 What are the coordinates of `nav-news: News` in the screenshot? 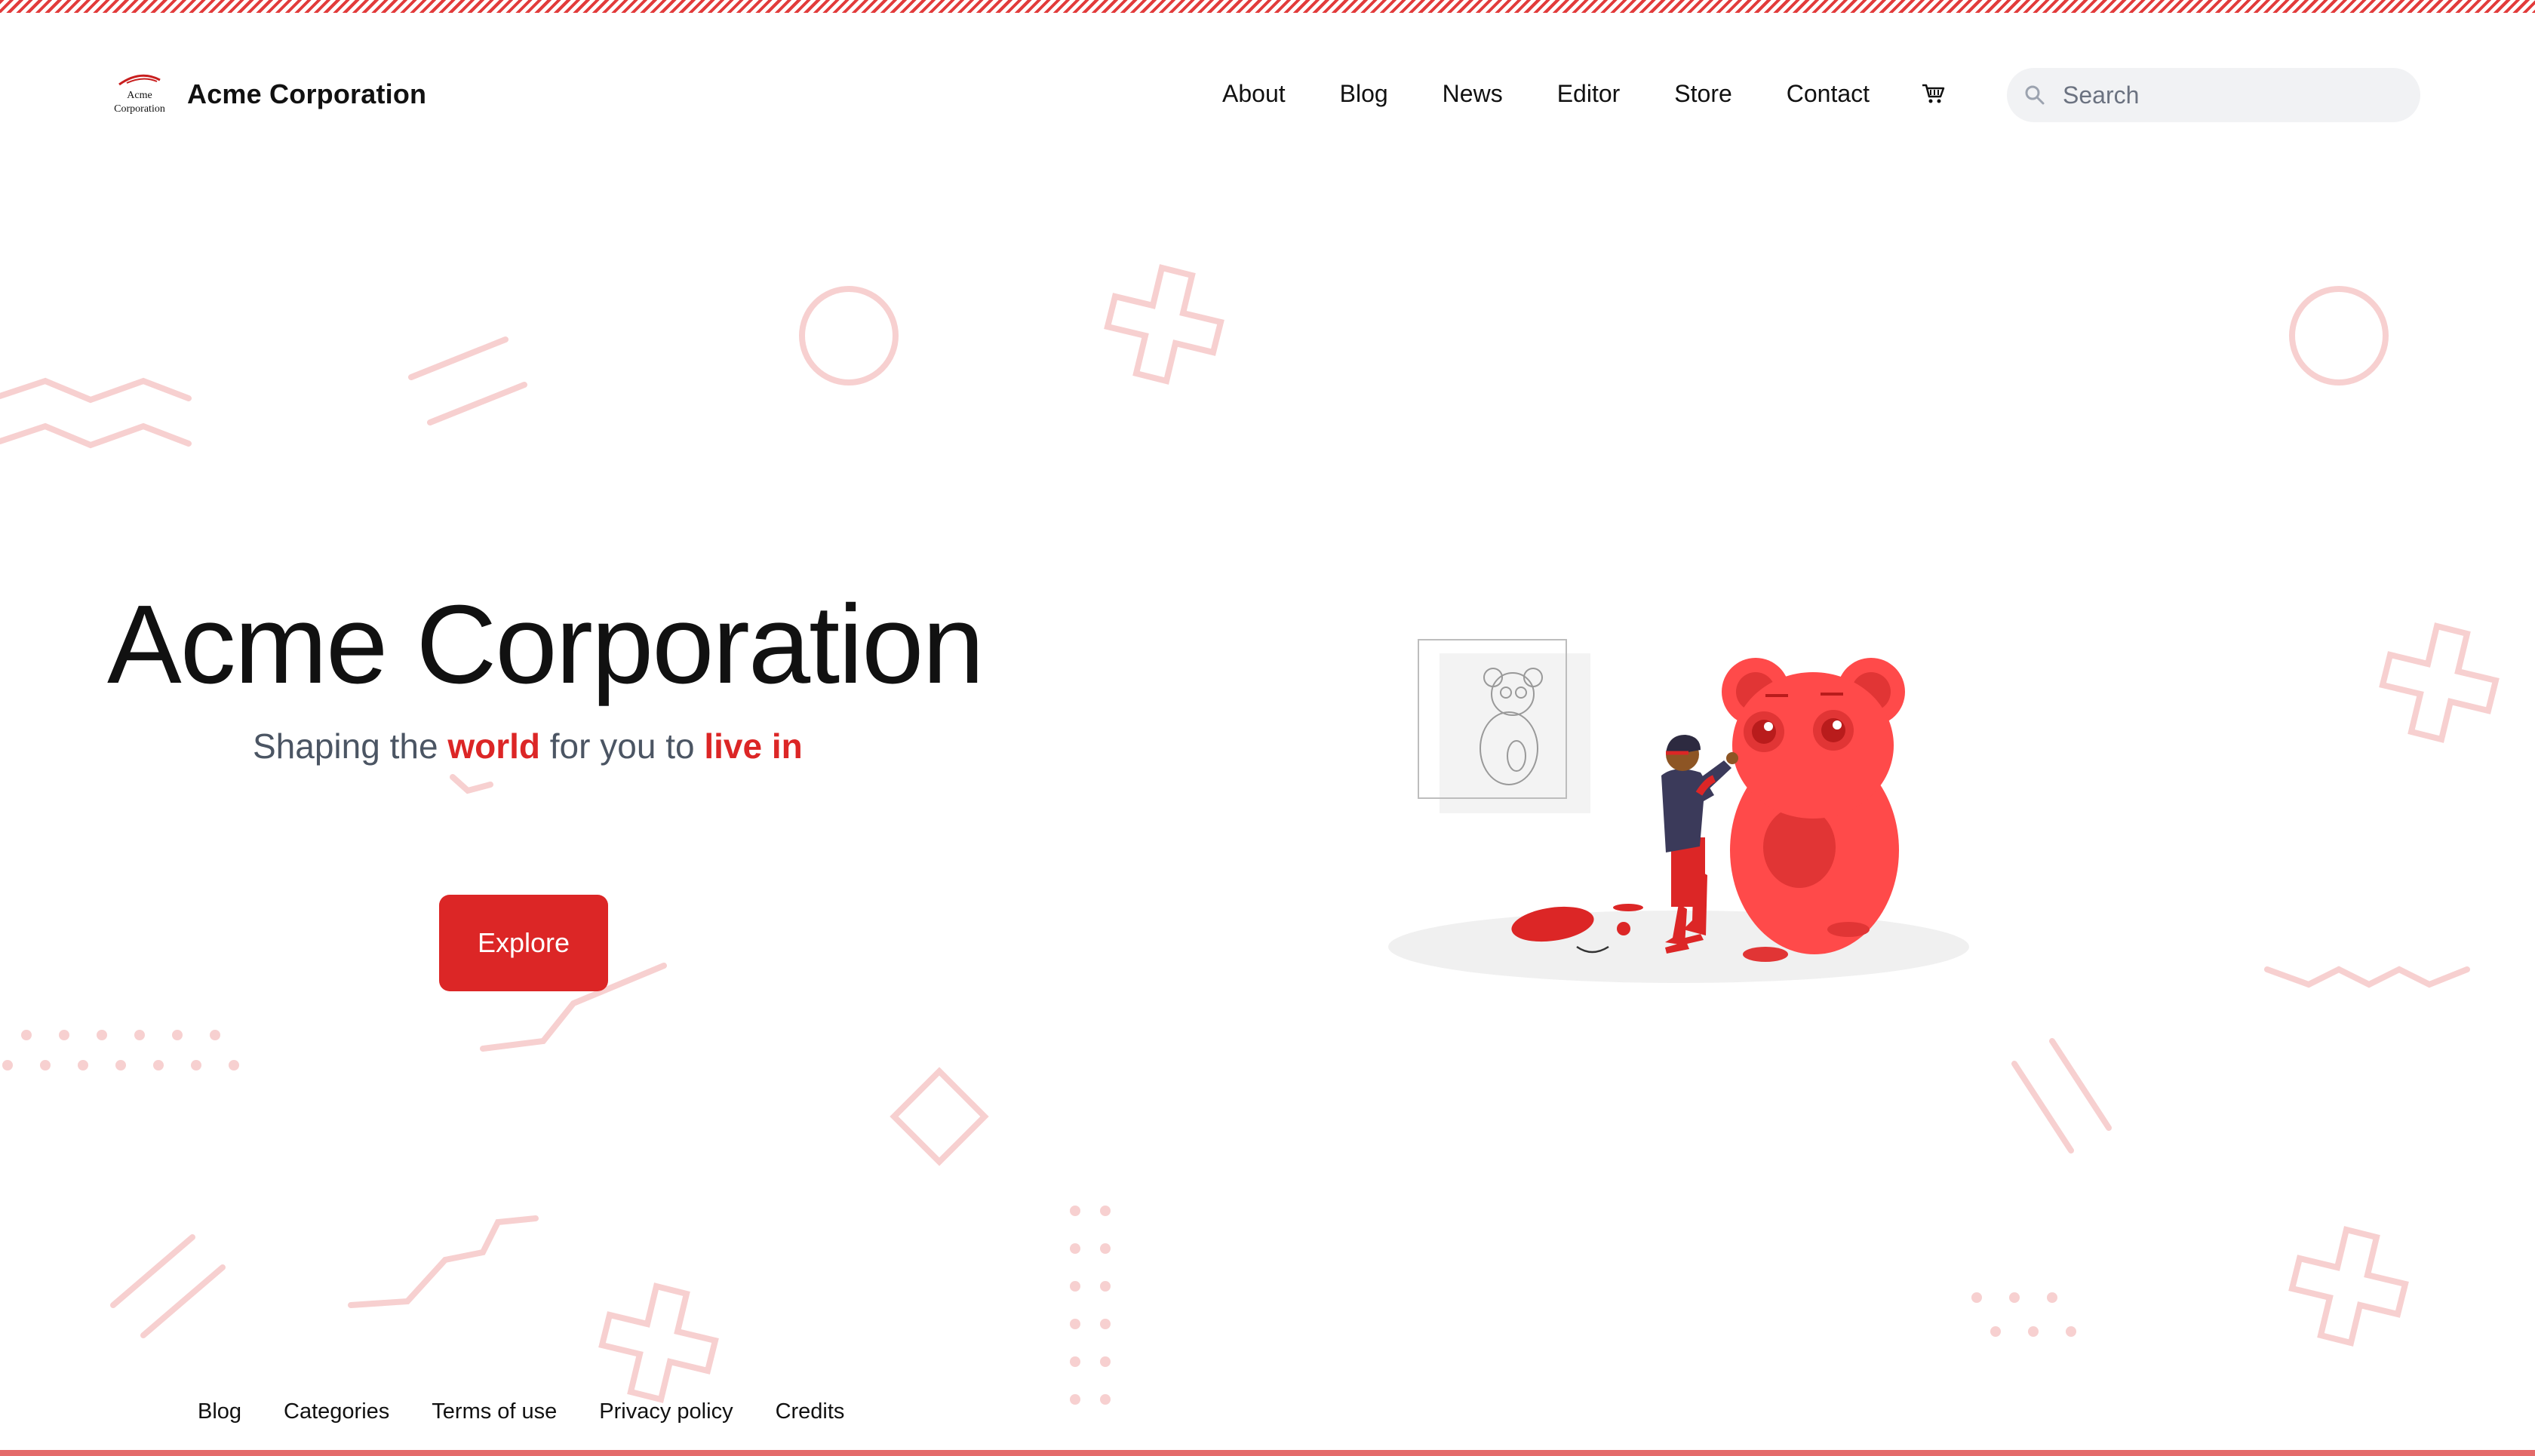 It's located at (1473, 93).